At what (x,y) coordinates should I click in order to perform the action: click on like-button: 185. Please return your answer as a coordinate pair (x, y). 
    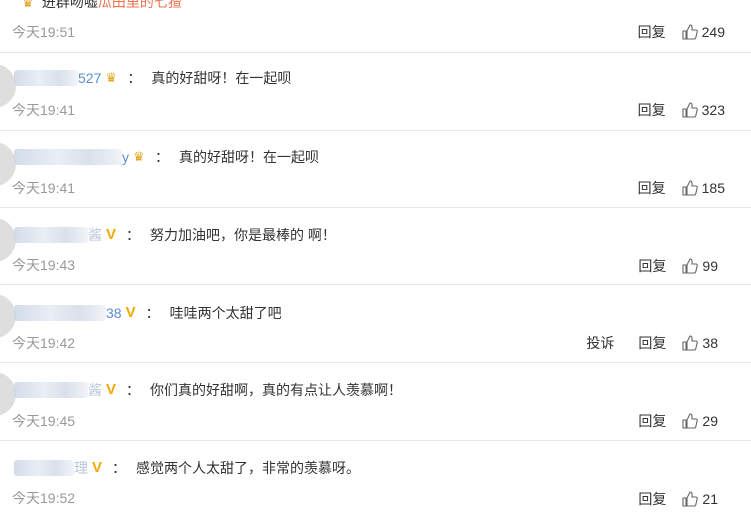
    Looking at the image, I should click on (703, 188).